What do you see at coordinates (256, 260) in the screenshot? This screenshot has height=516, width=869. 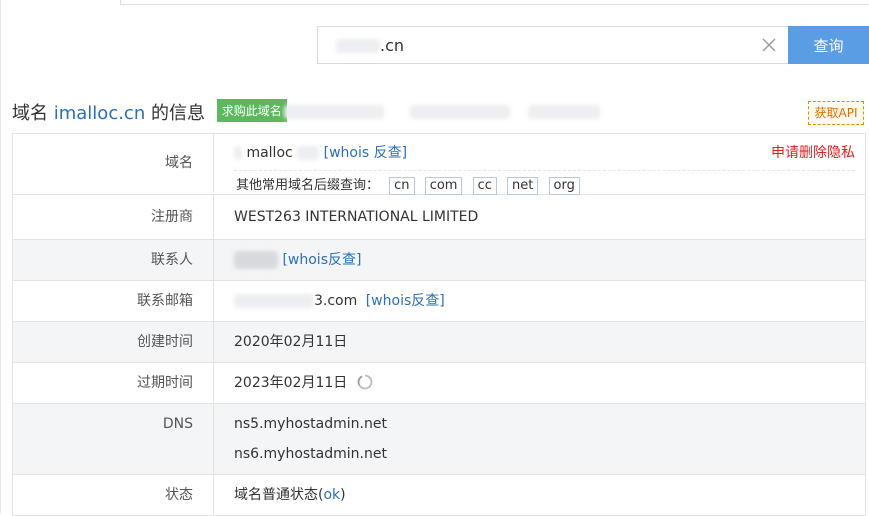 I see `redacted-contact-name` at bounding box center [256, 260].